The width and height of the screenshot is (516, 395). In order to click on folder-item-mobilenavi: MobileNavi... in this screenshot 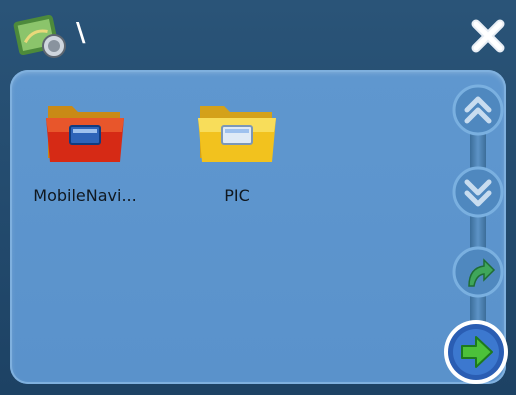, I will do `click(85, 157)`.